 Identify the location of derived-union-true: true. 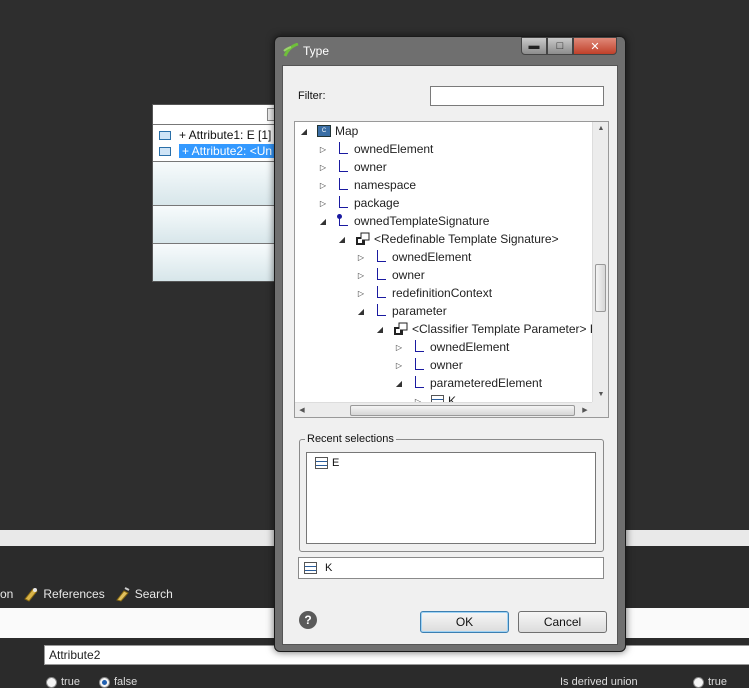
(710, 682).